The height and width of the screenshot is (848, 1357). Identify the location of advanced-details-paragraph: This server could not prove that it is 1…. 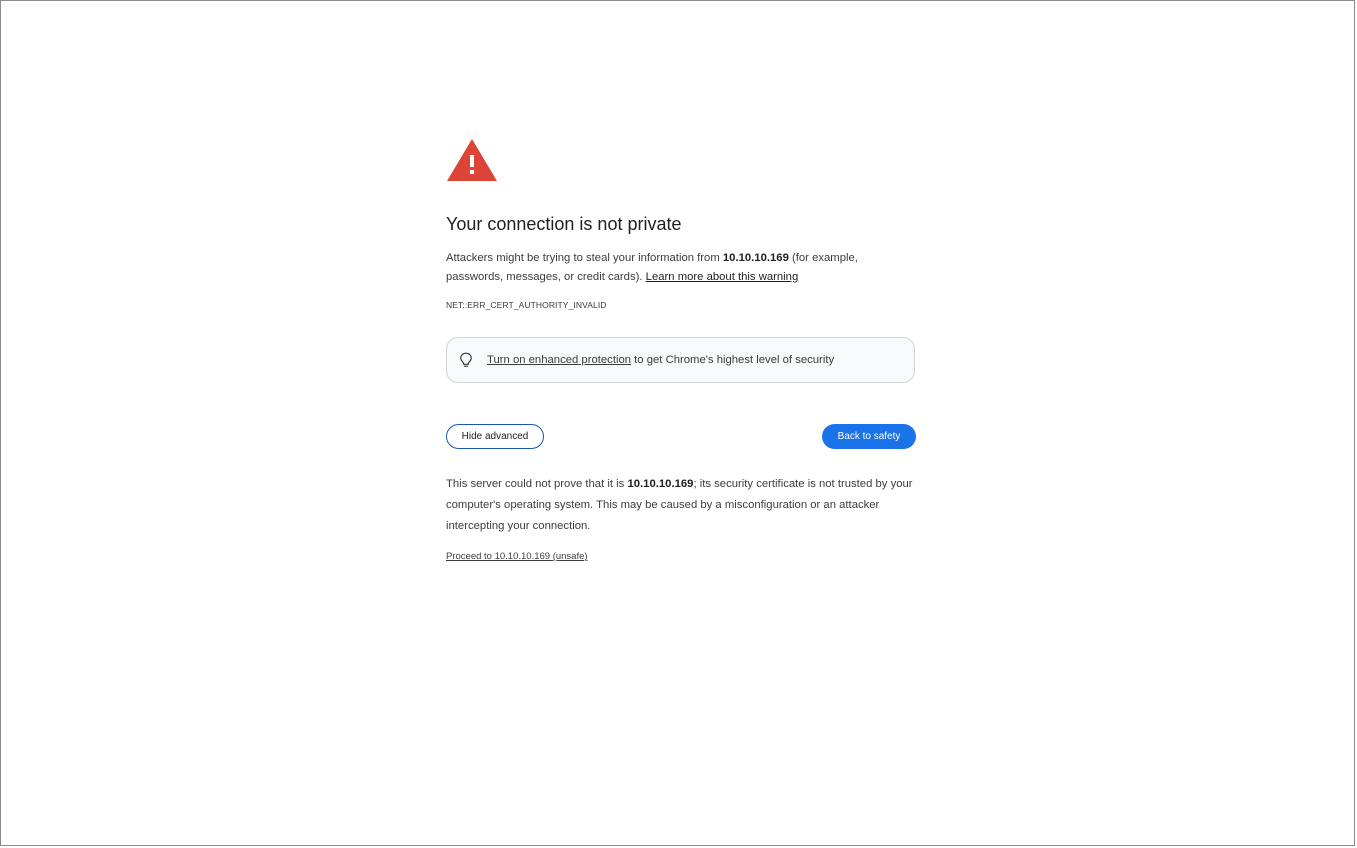
(681, 505).